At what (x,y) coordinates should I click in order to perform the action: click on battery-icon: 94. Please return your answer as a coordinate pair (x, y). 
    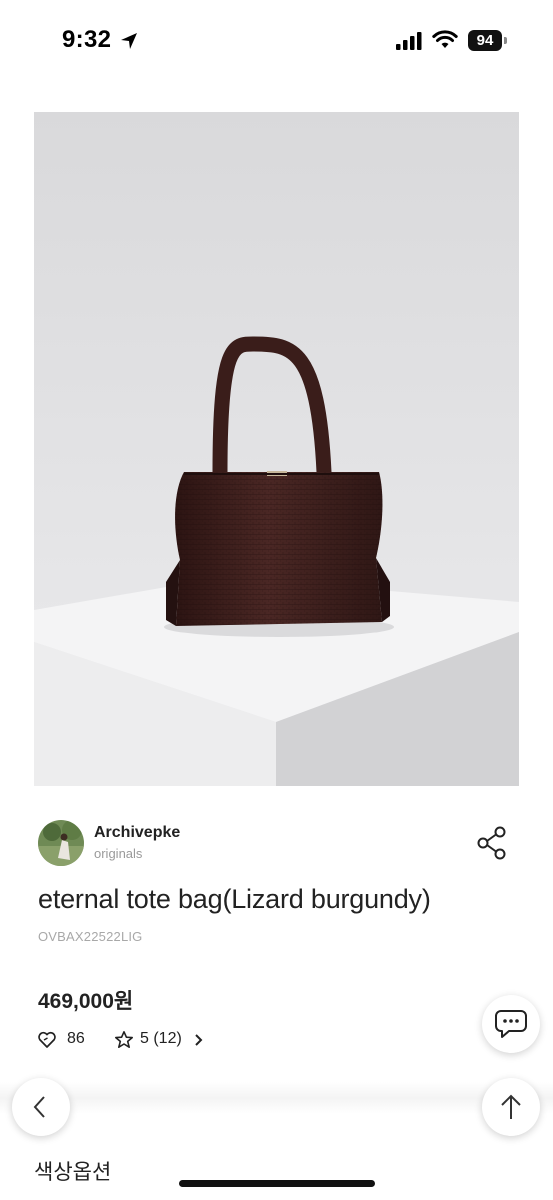
    Looking at the image, I should click on (485, 40).